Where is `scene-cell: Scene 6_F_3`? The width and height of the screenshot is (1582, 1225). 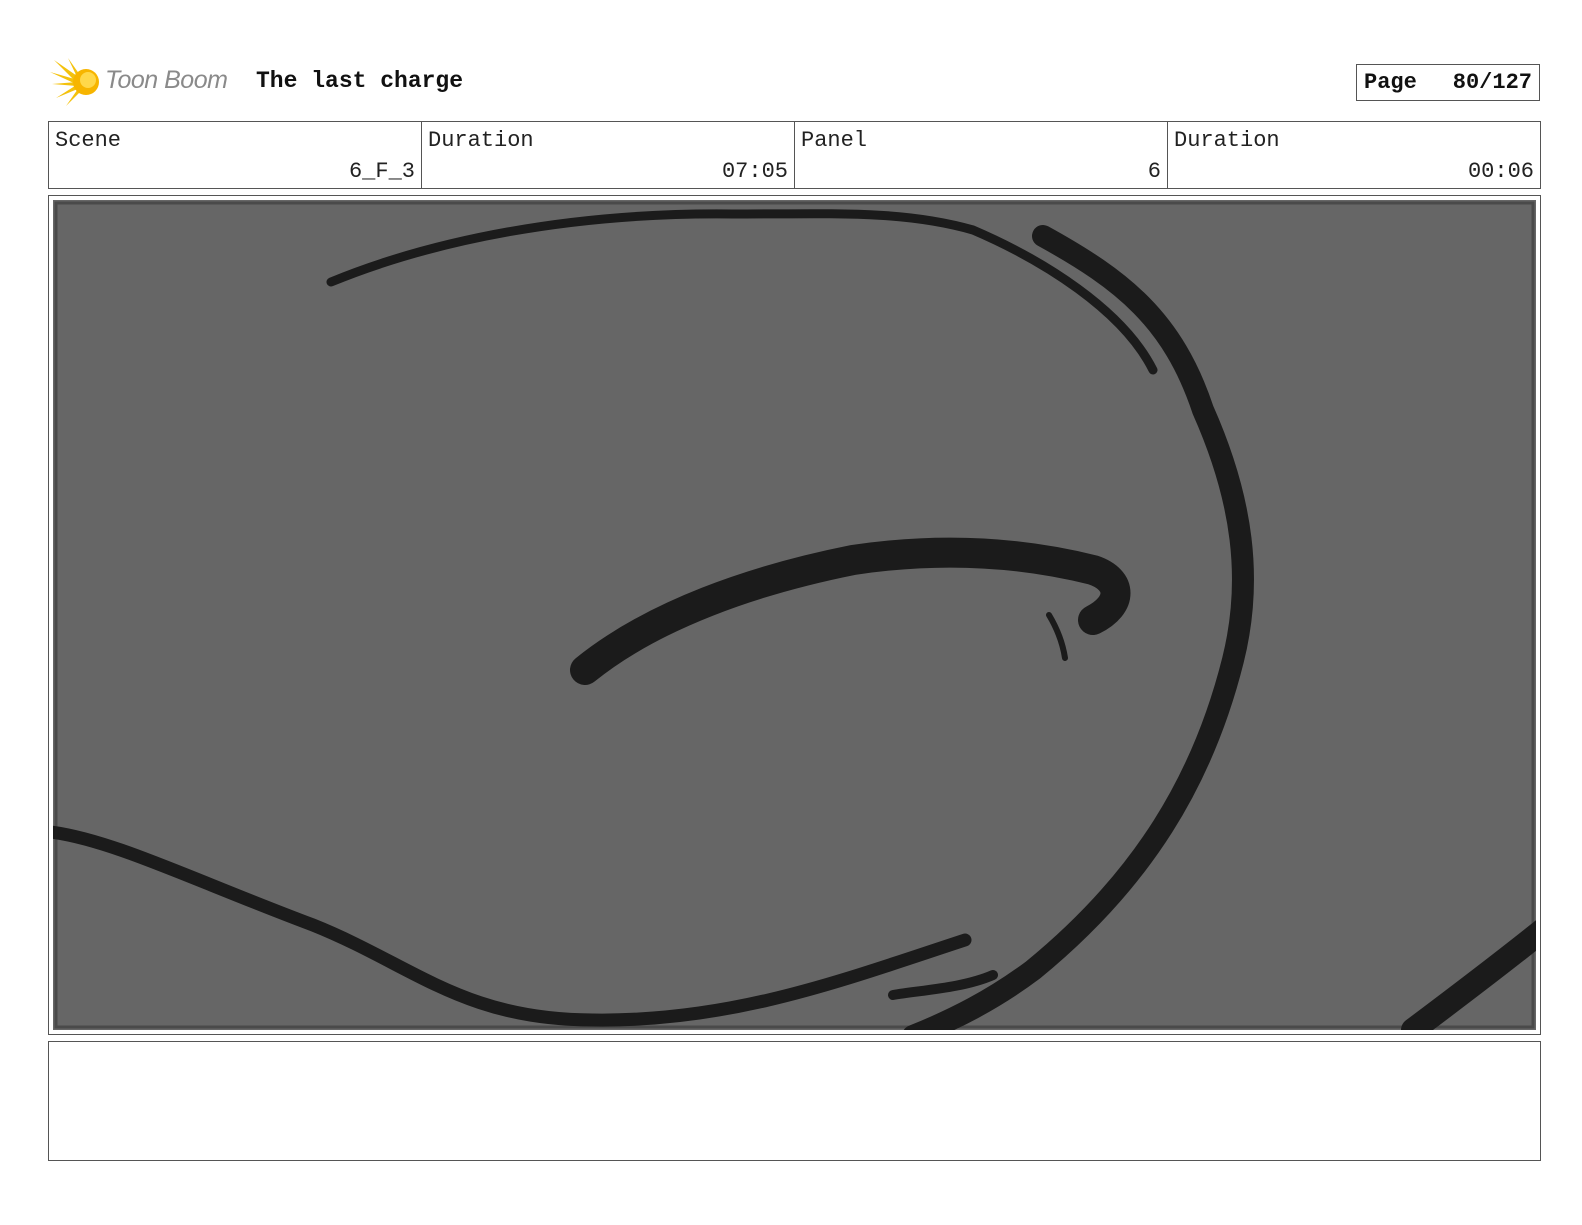
scene-cell: Scene 6_F_3 is located at coordinates (235, 155).